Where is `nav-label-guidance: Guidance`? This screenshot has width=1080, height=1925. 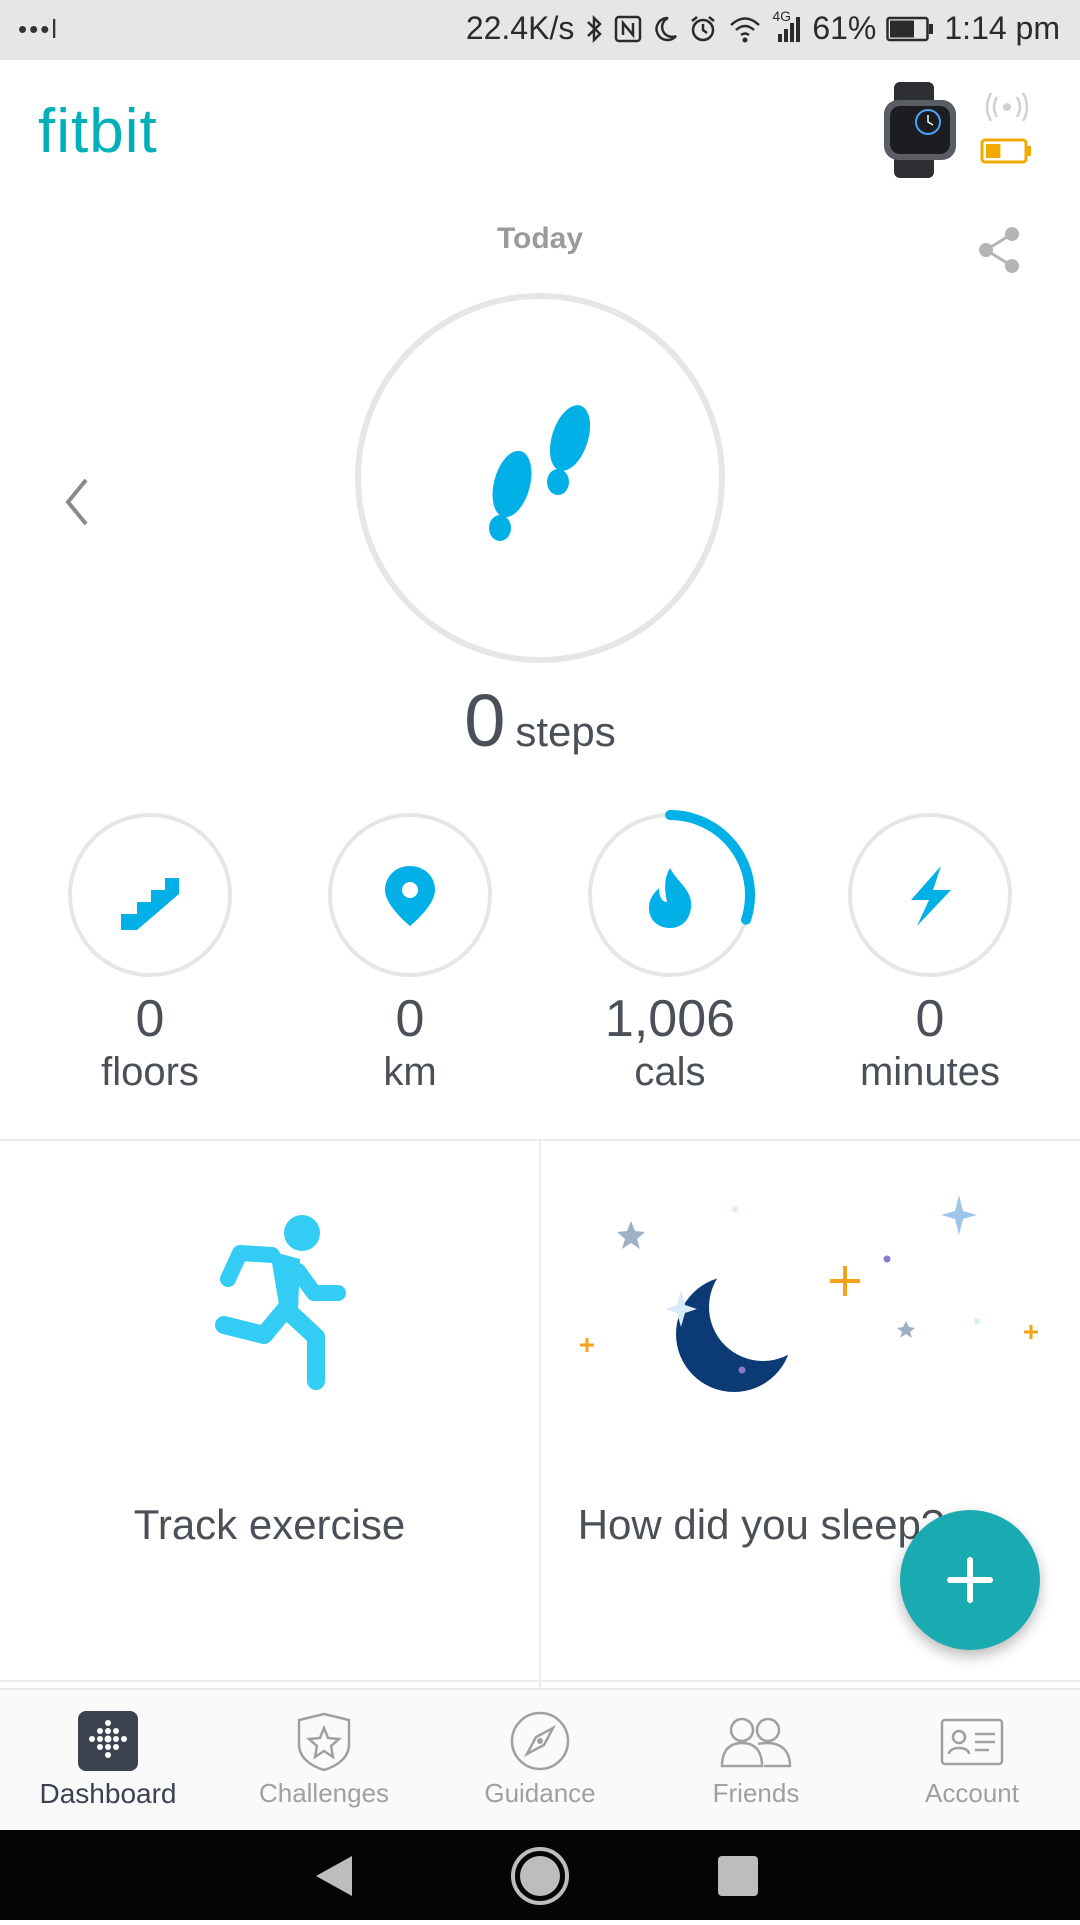
nav-label-guidance: Guidance is located at coordinates (540, 1793).